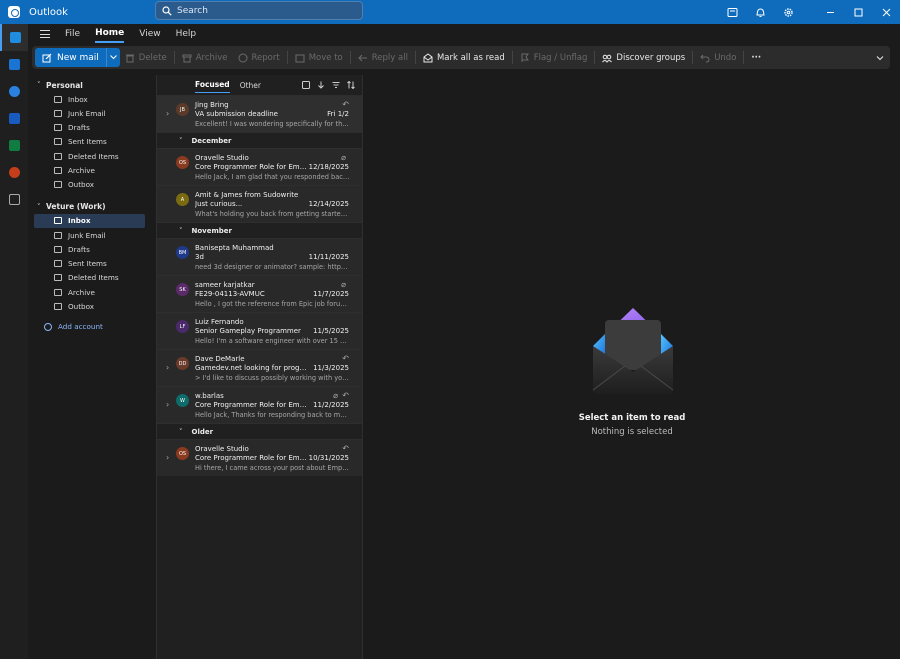  I want to click on reply-all-button: Reply all, so click(383, 57).